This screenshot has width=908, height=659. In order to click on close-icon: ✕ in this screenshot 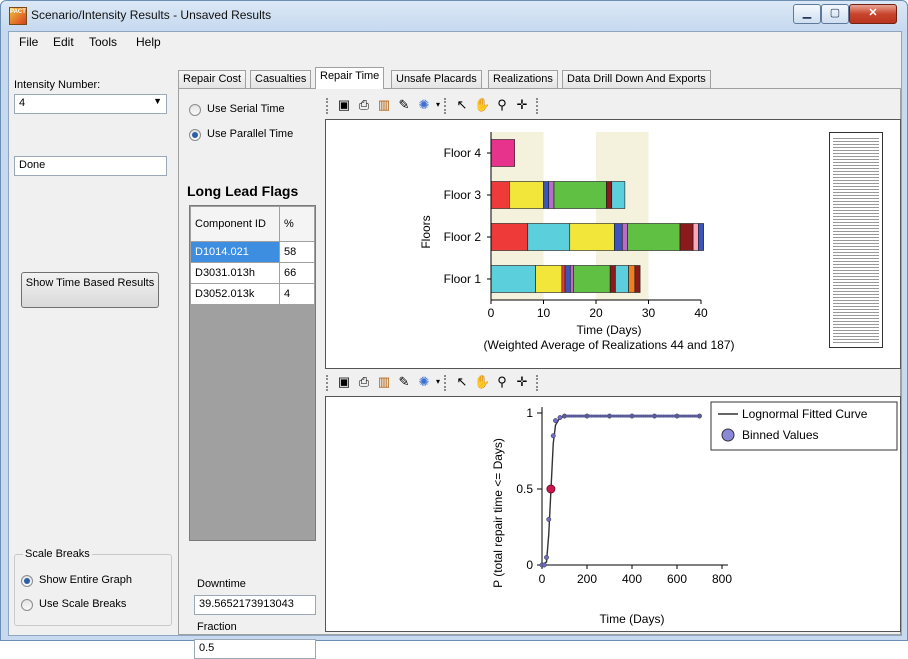, I will do `click(873, 13)`.